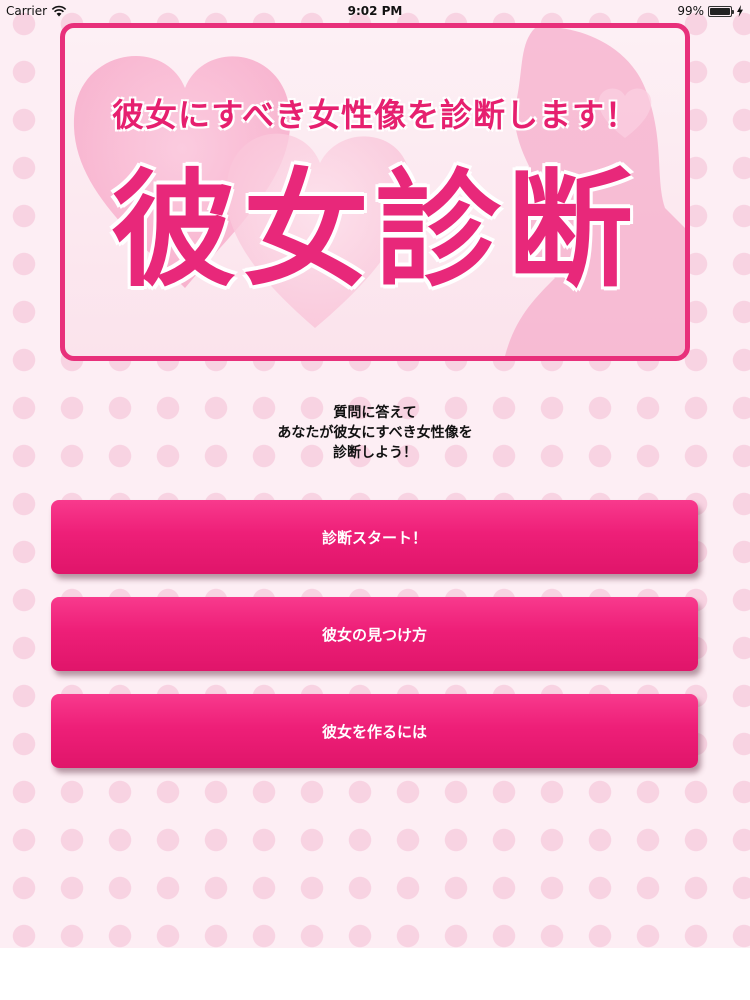 The height and width of the screenshot is (1000, 750). What do you see at coordinates (375, 974) in the screenshot?
I see `bottom-white-area` at bounding box center [375, 974].